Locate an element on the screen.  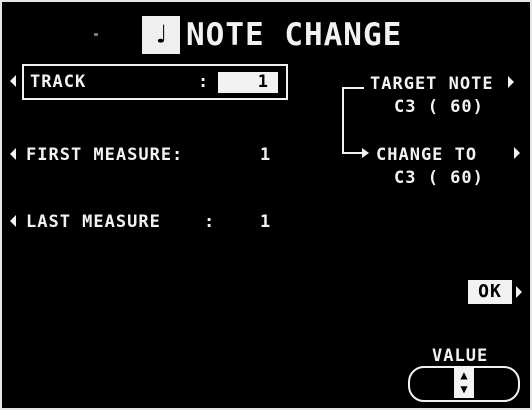
decorative-dot is located at coordinates (96, 34).